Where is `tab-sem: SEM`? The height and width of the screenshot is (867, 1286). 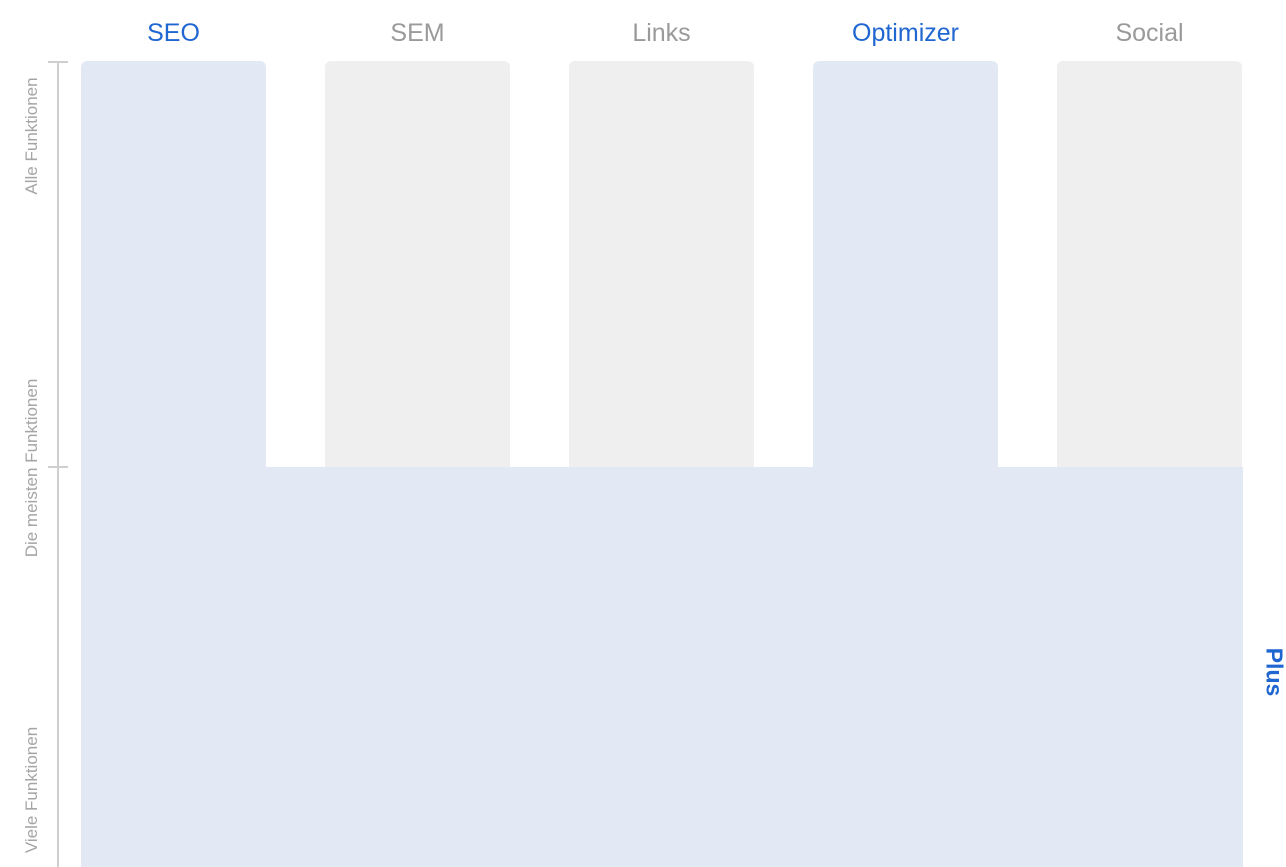
tab-sem: SEM is located at coordinates (417, 33).